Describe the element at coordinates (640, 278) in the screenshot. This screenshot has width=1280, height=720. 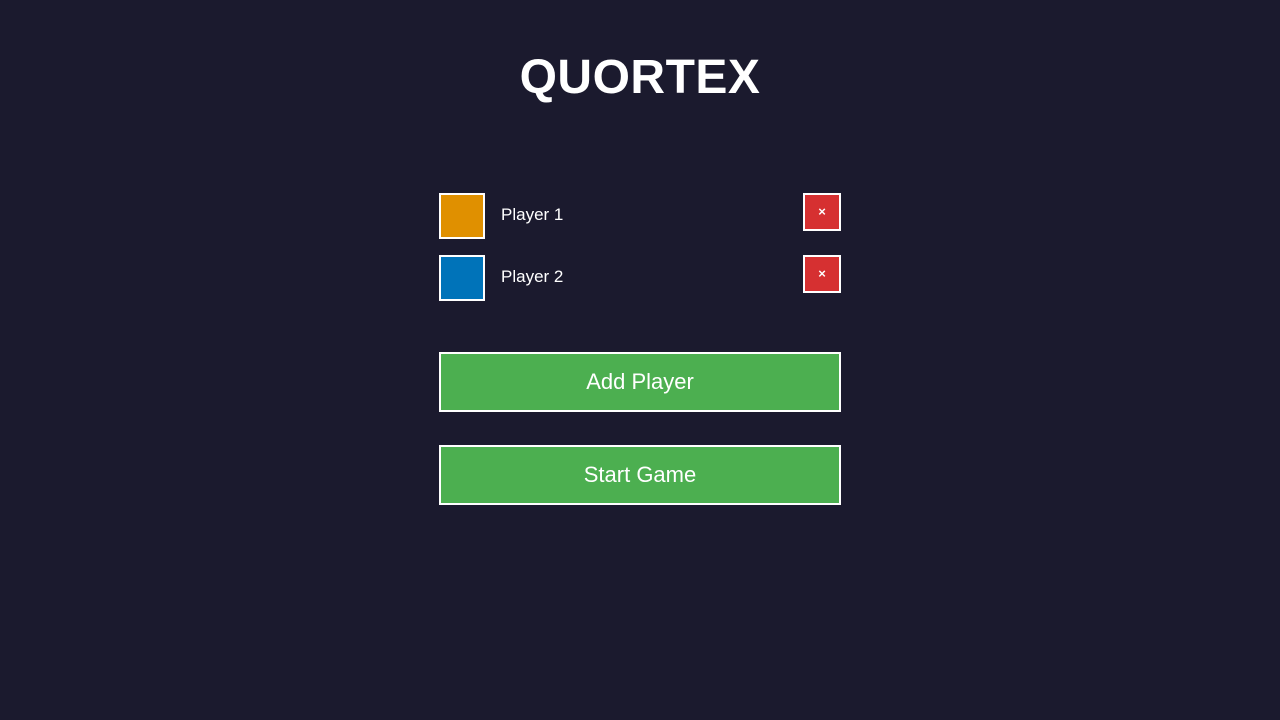
I see `player-row-2: Player 2 ×` at that location.